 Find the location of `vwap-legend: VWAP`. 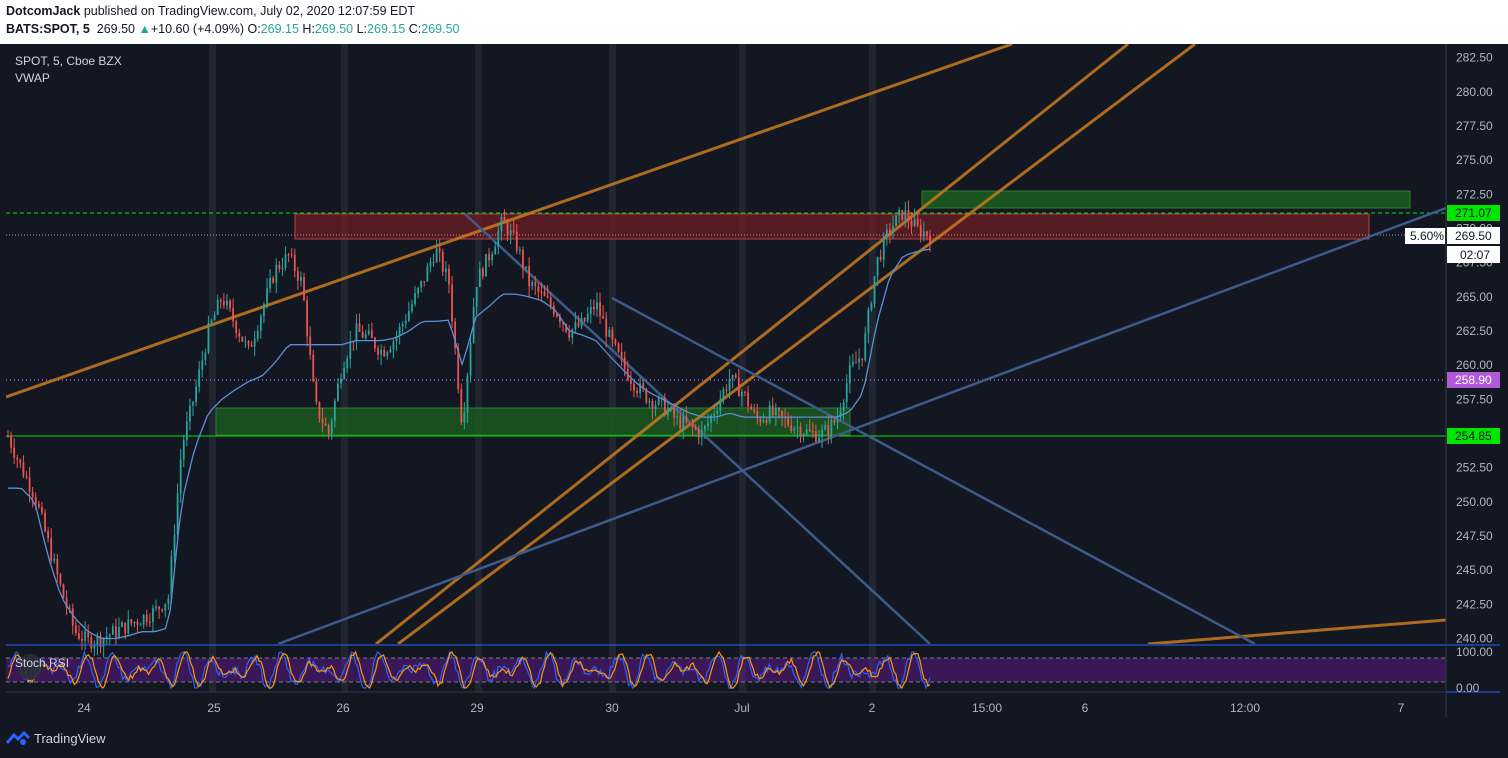

vwap-legend: VWAP is located at coordinates (32, 78).